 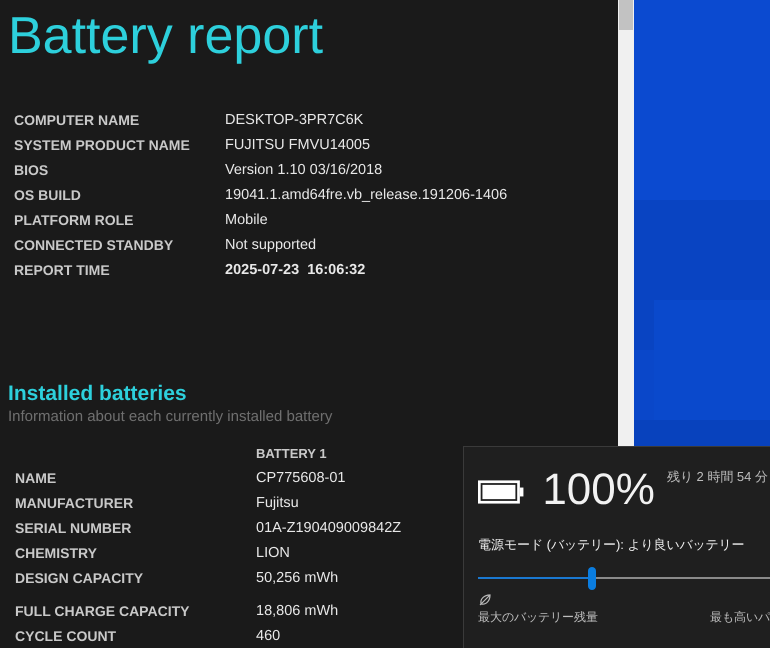 What do you see at coordinates (295, 270) in the screenshot?
I see `field-value: 2025-07-23 16:06:32` at bounding box center [295, 270].